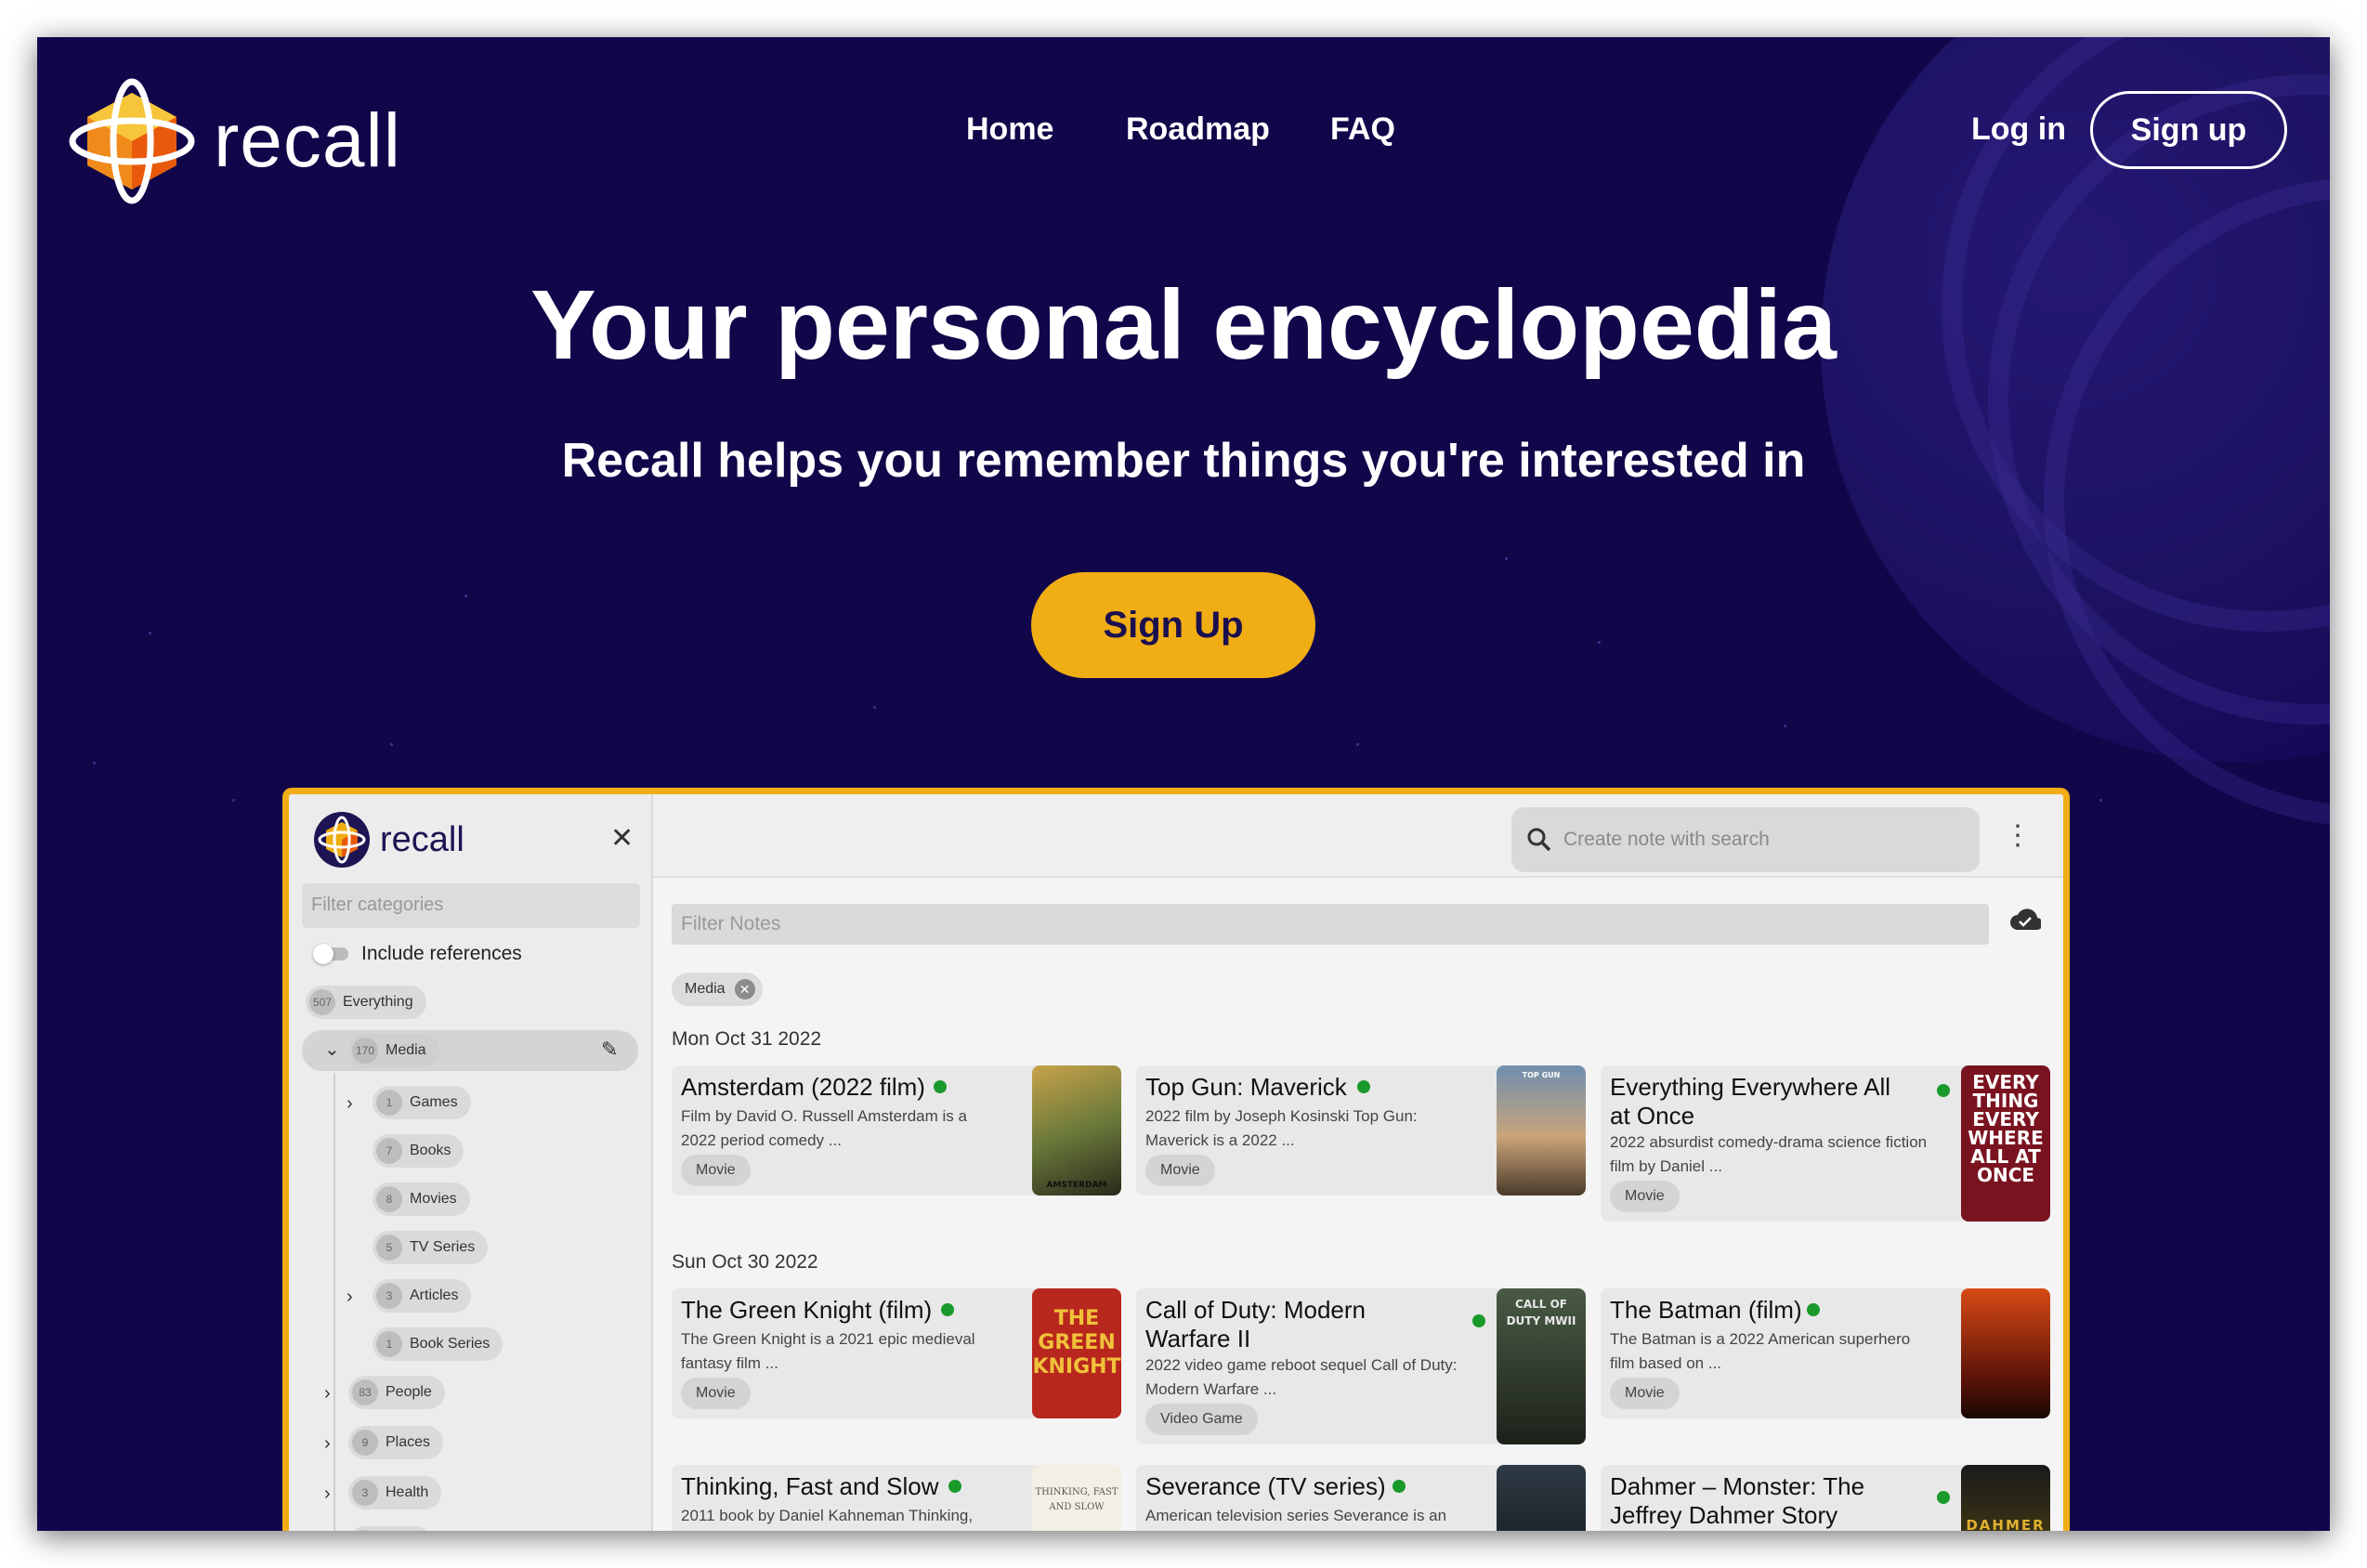 The width and height of the screenshot is (2367, 1568). I want to click on category-everything: 507 Everything, so click(366, 1002).